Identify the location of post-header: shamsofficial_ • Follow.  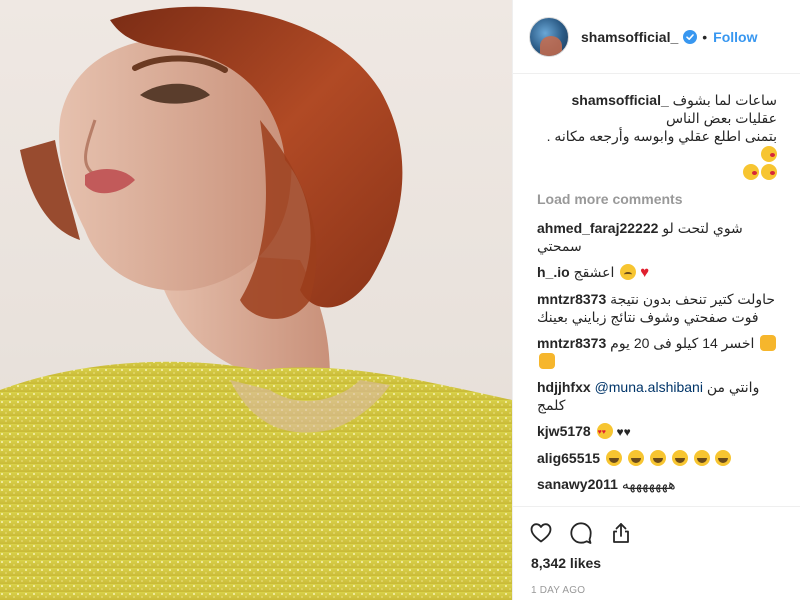
(656, 37).